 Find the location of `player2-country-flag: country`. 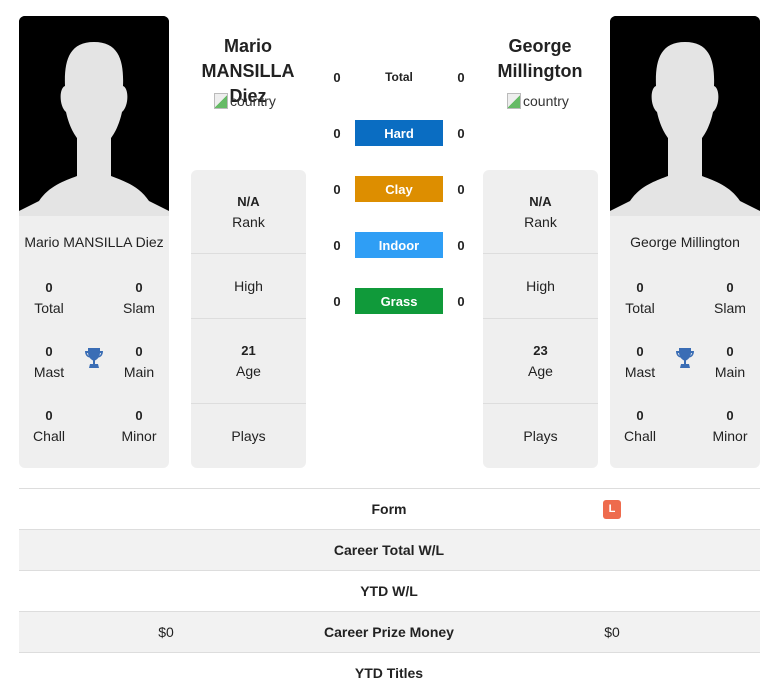

player2-country-flag: country is located at coordinates (538, 101).